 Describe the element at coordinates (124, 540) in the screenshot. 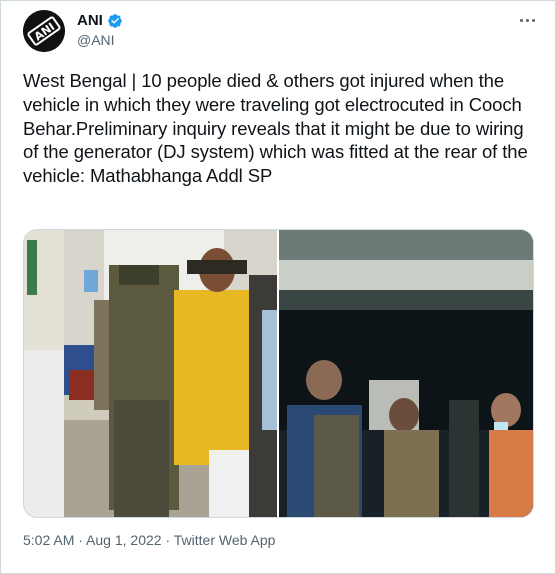

I see `tweet-date: Aug 1, 2022` at that location.